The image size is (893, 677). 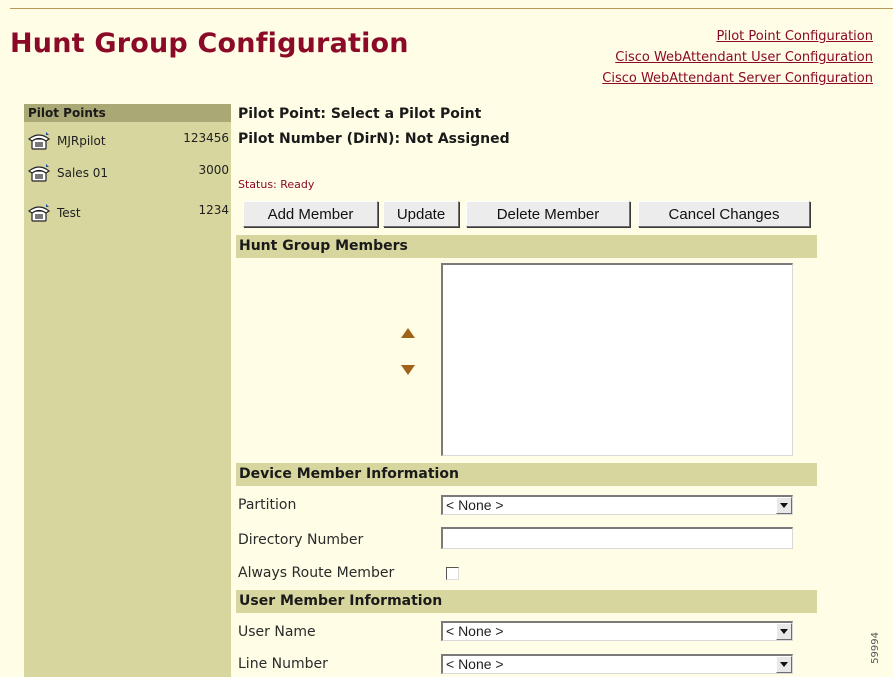 I want to click on pilot-number-label: Pilot Number (DirN): Not Assigned, so click(x=374, y=139).